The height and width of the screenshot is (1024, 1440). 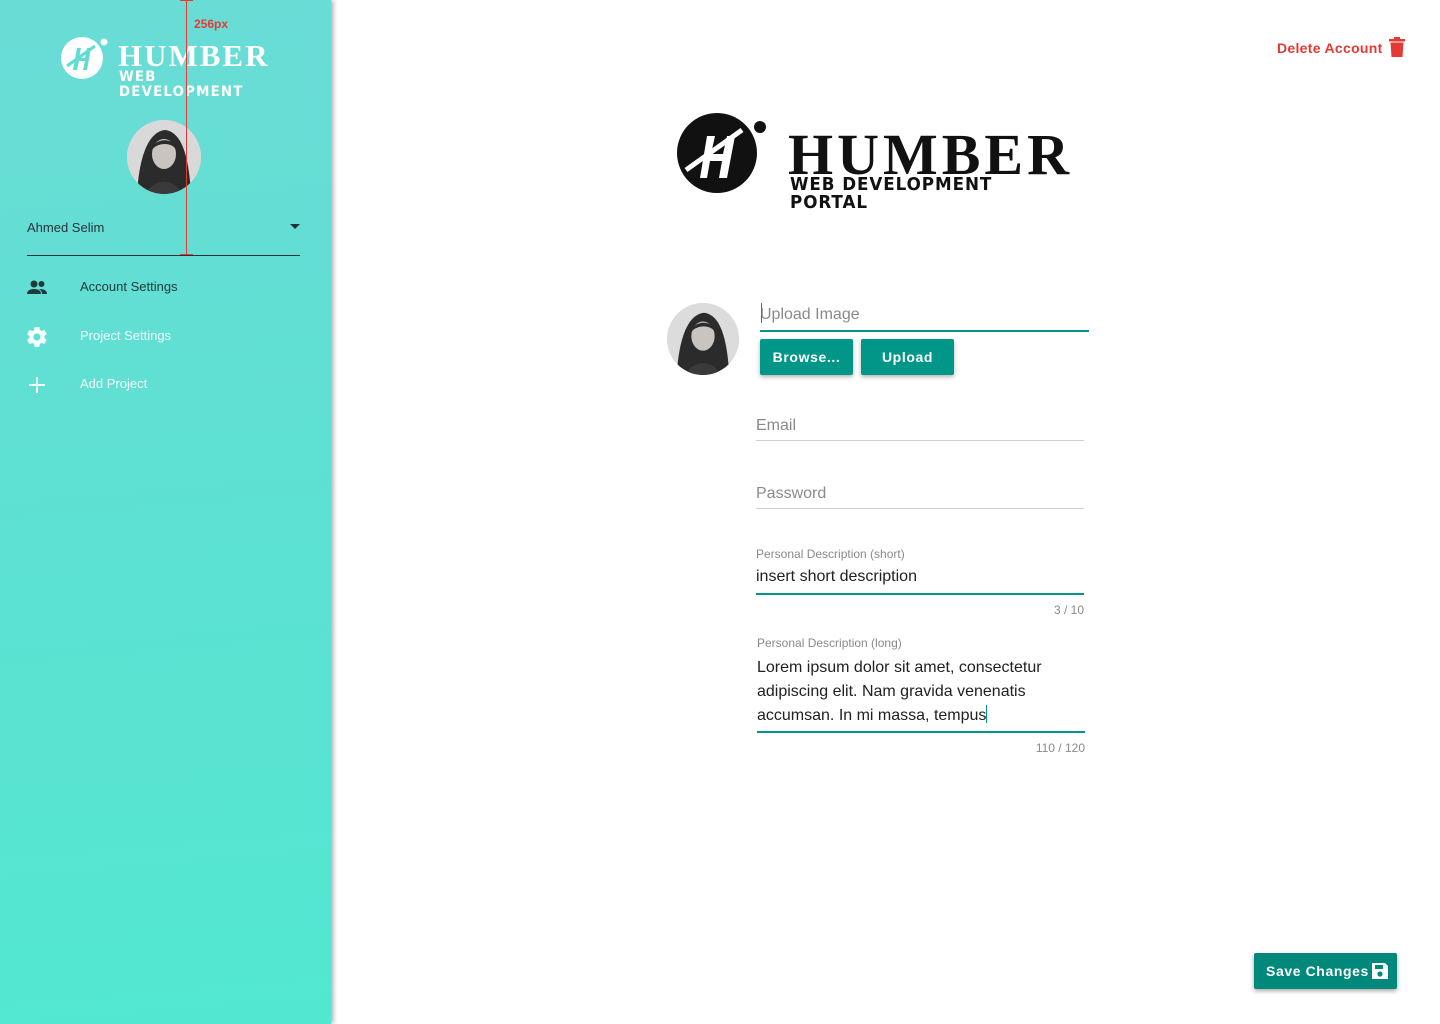 I want to click on upload-image-input, so click(x=924, y=315).